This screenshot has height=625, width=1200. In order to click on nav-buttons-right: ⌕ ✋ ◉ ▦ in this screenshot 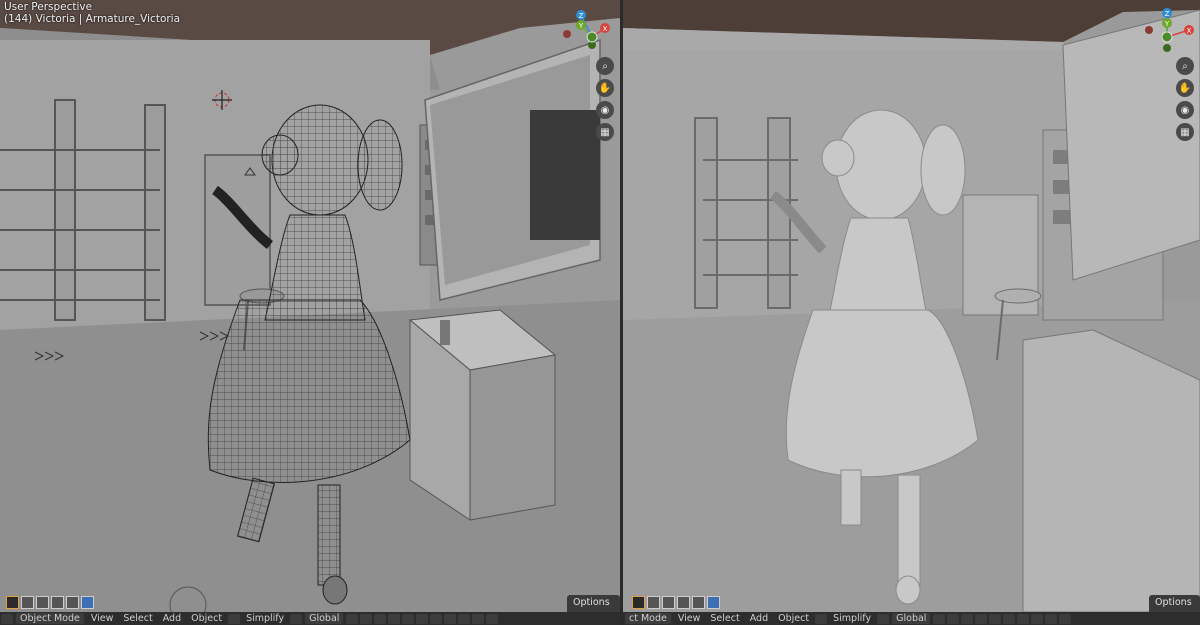, I will do `click(1185, 99)`.